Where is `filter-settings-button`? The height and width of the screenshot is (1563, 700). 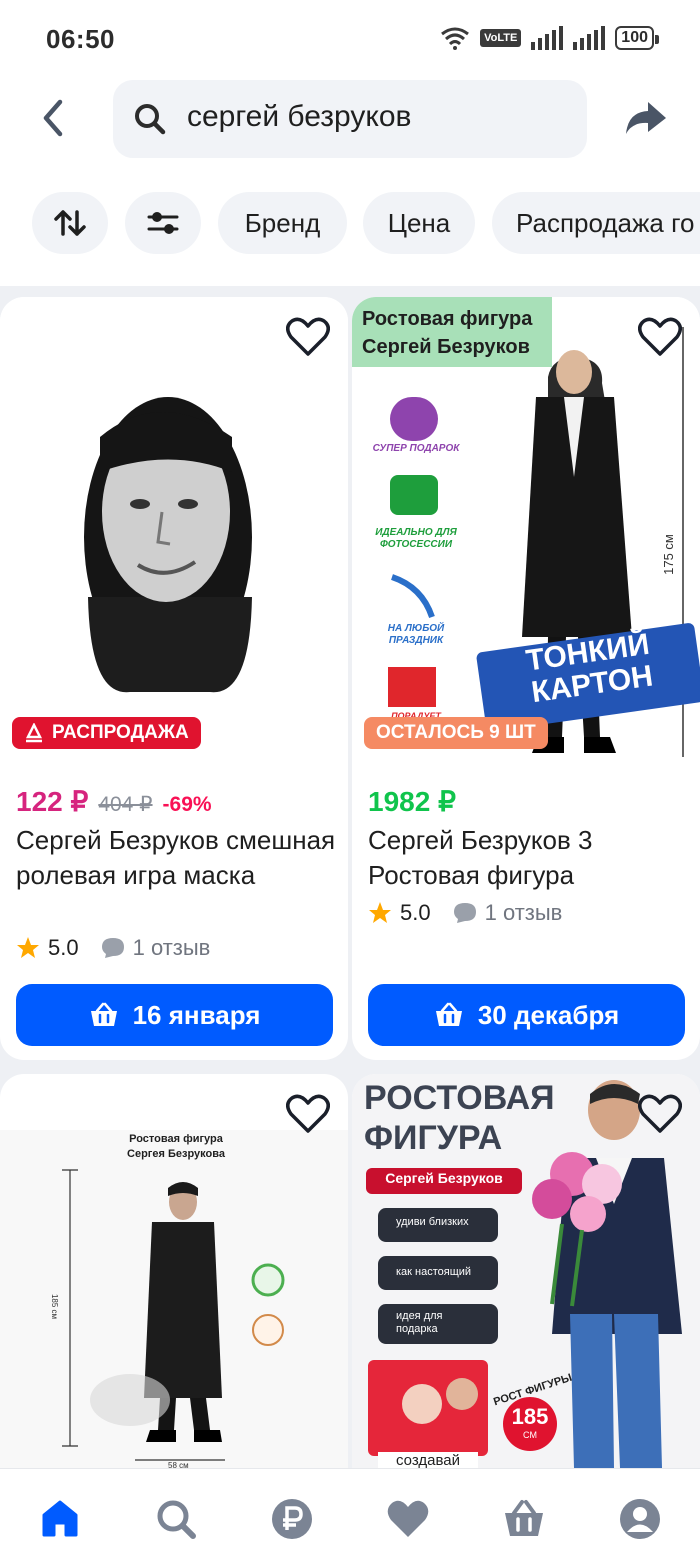 filter-settings-button is located at coordinates (163, 223).